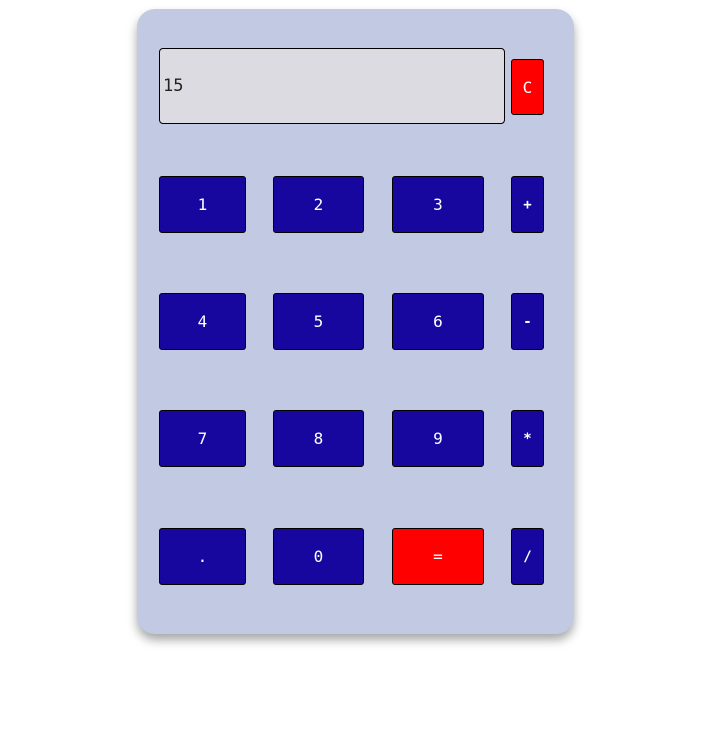  I want to click on digit-3-button: 3, so click(438, 204).